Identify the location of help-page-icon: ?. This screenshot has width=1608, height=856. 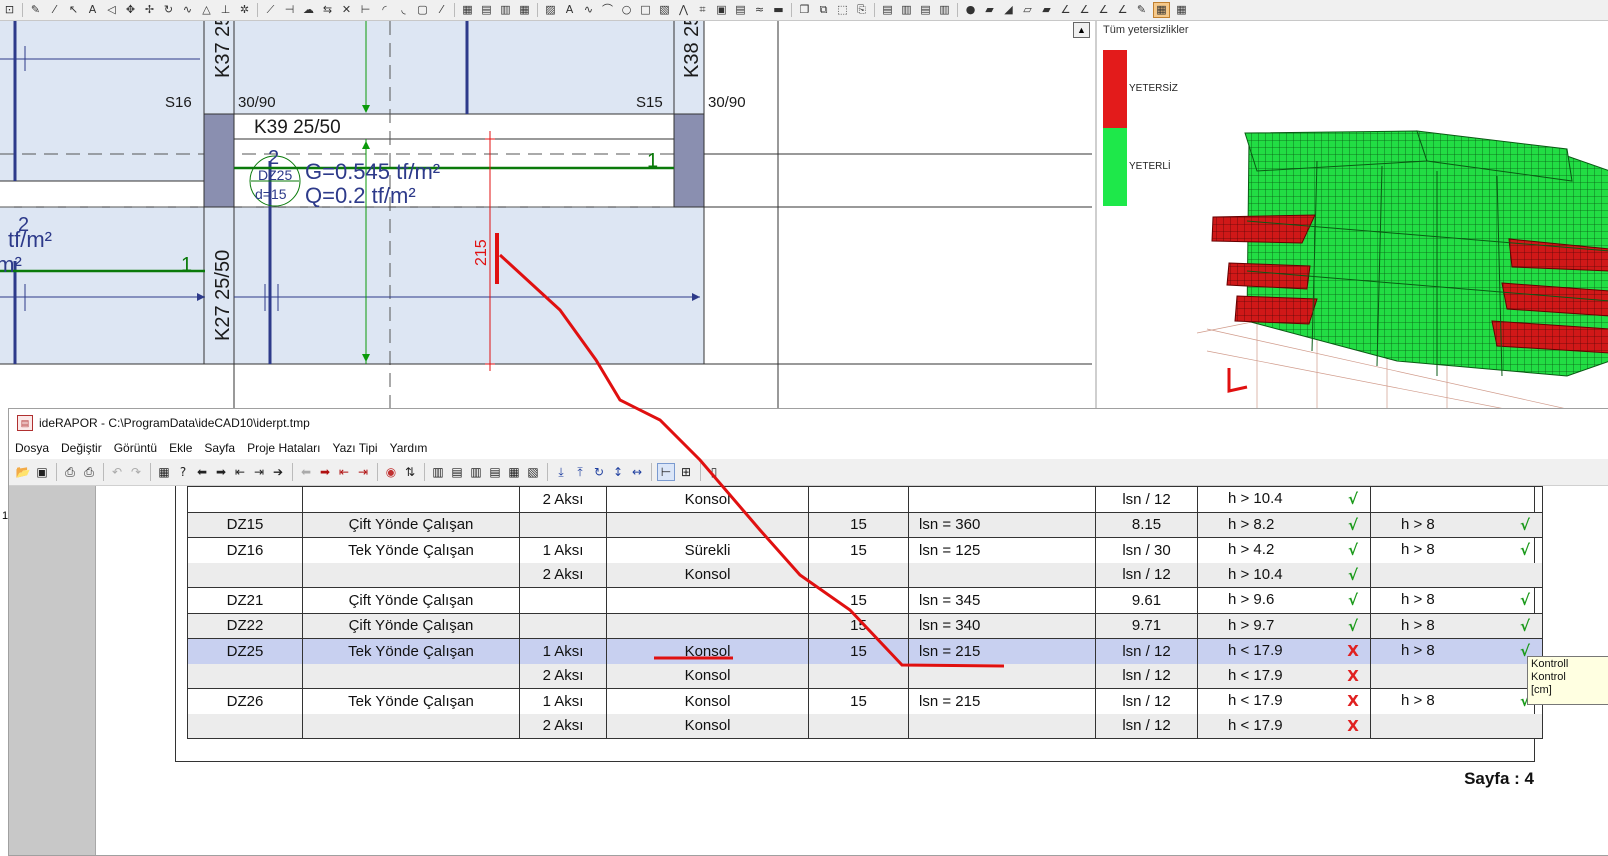
(183, 472).